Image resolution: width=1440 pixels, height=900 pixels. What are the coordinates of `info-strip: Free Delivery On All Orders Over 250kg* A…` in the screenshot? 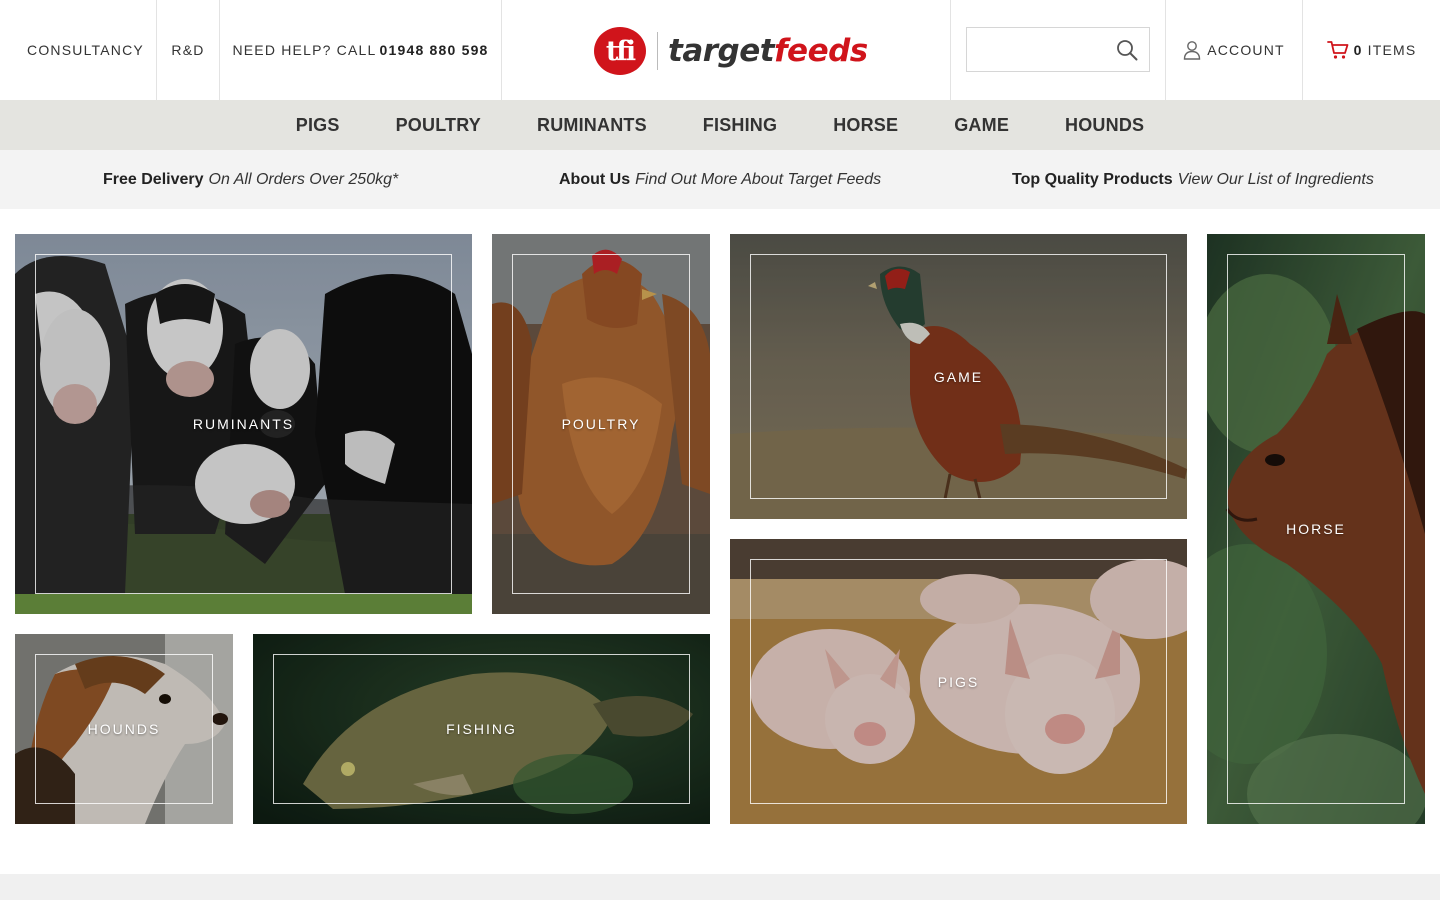 It's located at (720, 179).